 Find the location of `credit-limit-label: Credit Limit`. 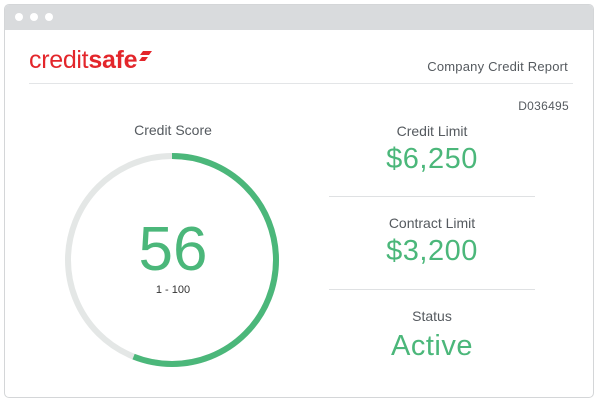

credit-limit-label: Credit Limit is located at coordinates (432, 131).